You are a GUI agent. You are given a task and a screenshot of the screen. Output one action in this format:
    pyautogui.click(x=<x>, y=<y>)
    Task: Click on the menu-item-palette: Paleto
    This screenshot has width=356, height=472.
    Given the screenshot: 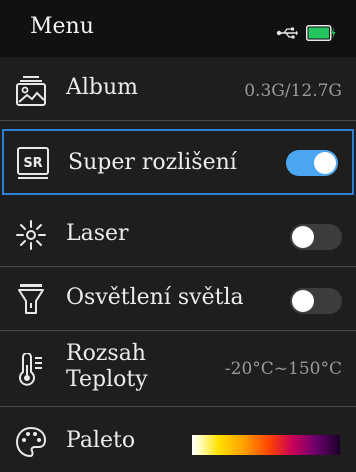 What is the action you would take?
    pyautogui.click(x=178, y=439)
    